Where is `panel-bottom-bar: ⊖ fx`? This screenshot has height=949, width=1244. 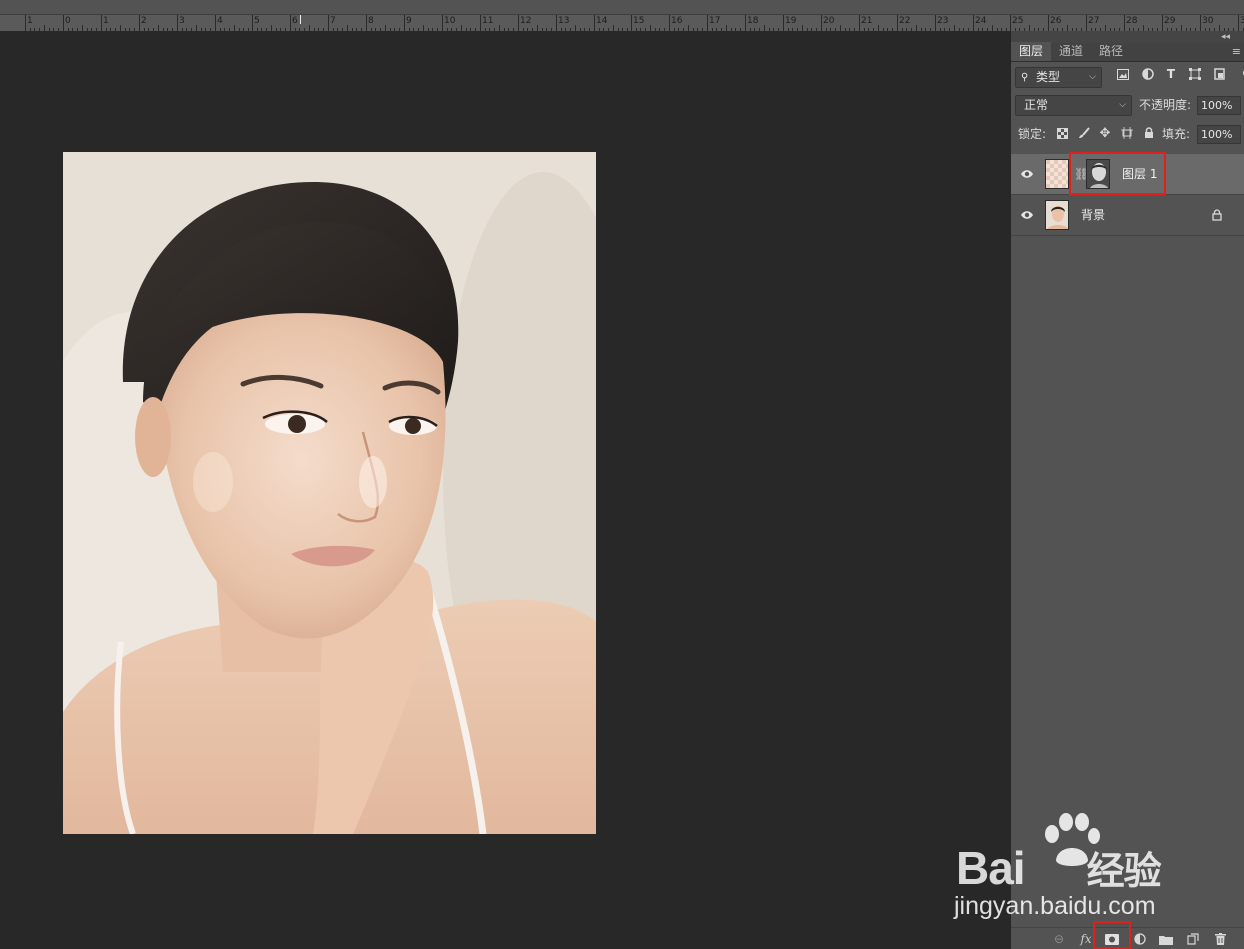
panel-bottom-bar: ⊖ fx is located at coordinates (1127, 935).